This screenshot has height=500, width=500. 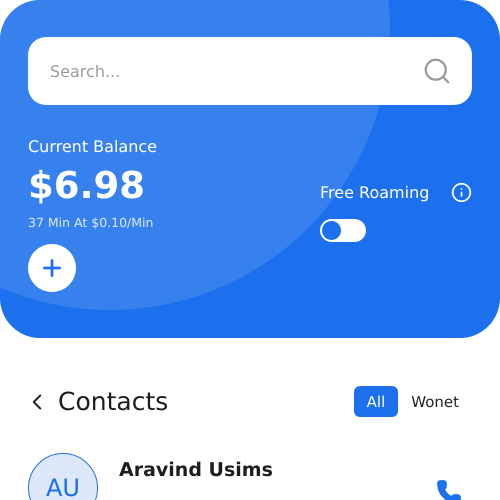 I want to click on contacts-title: Contacts, so click(x=114, y=401).